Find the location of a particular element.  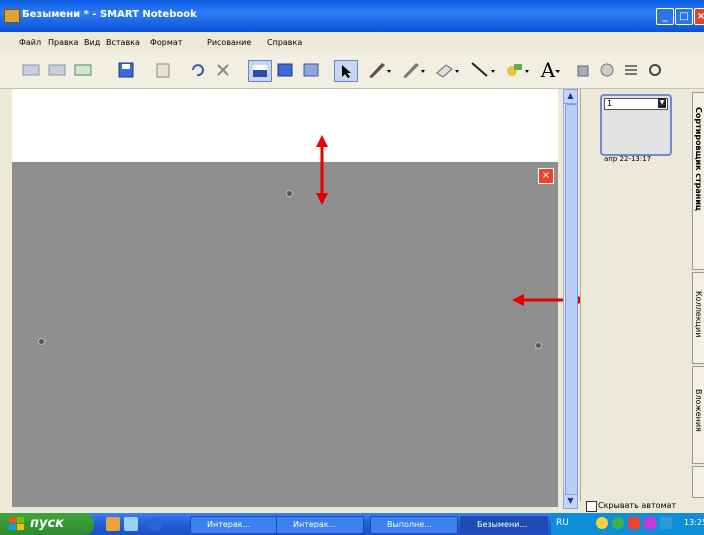

menu-file: Файл is located at coordinates (30, 42).